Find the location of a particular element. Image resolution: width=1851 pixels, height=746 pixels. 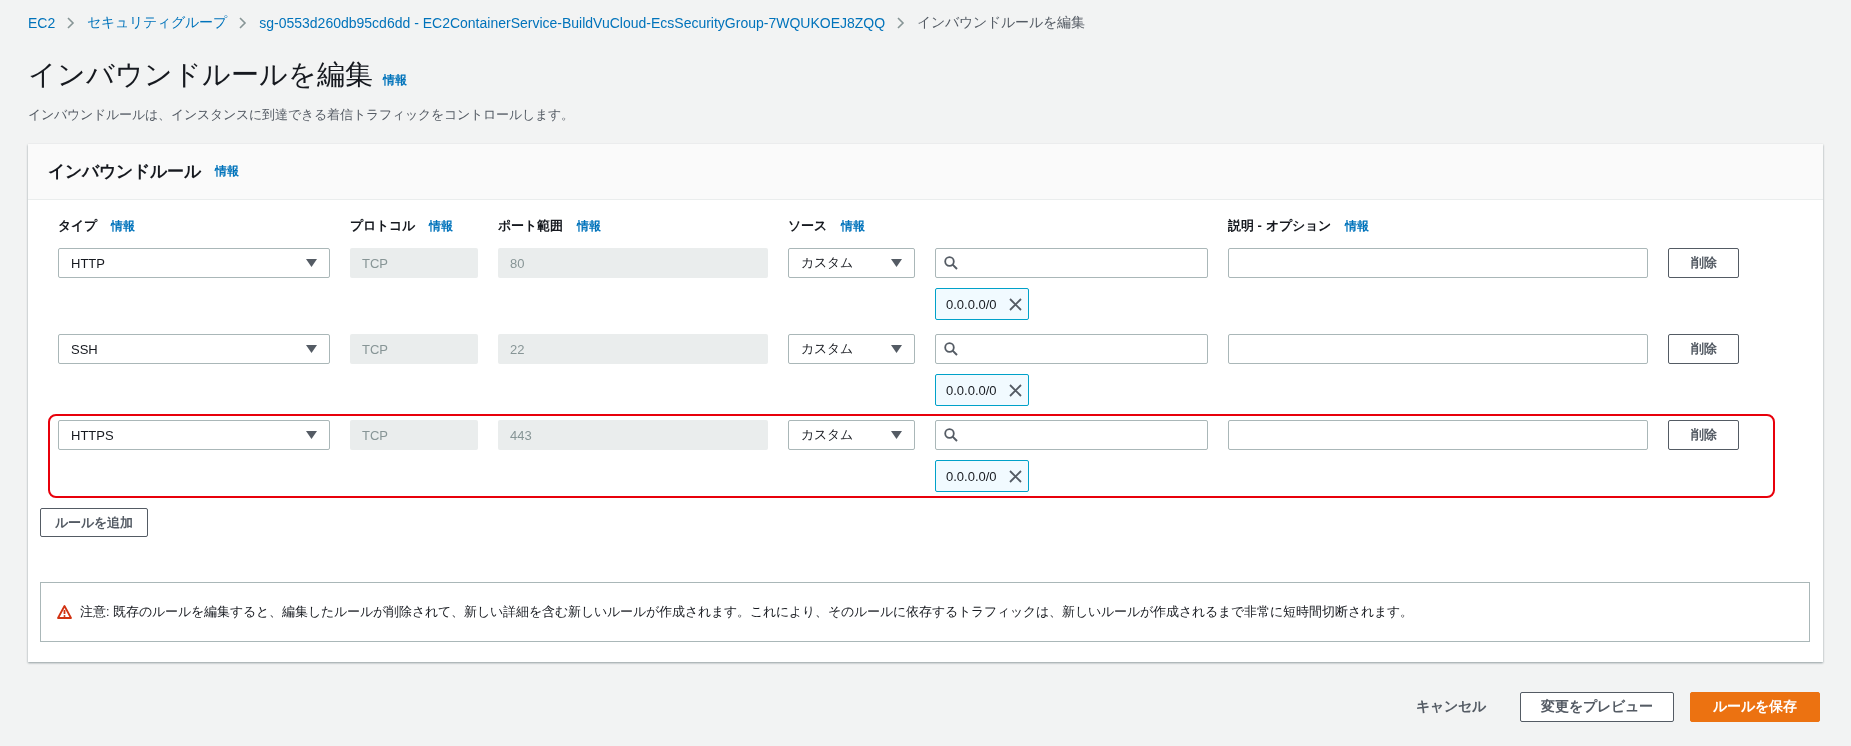

type-select: HTTP is located at coordinates (194, 263).